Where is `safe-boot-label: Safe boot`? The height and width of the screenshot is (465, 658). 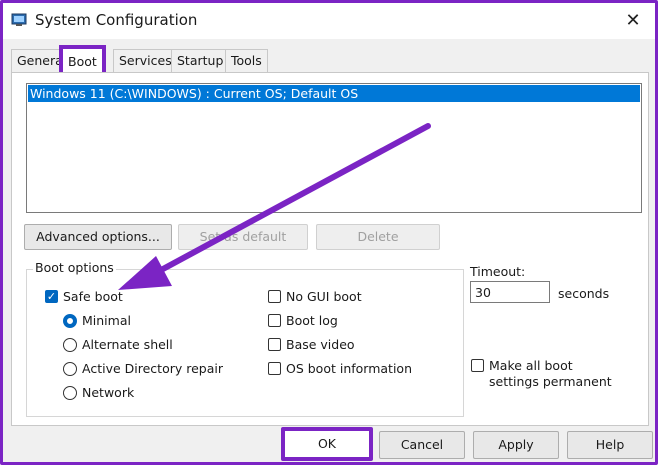 safe-boot-label: Safe boot is located at coordinates (93, 296).